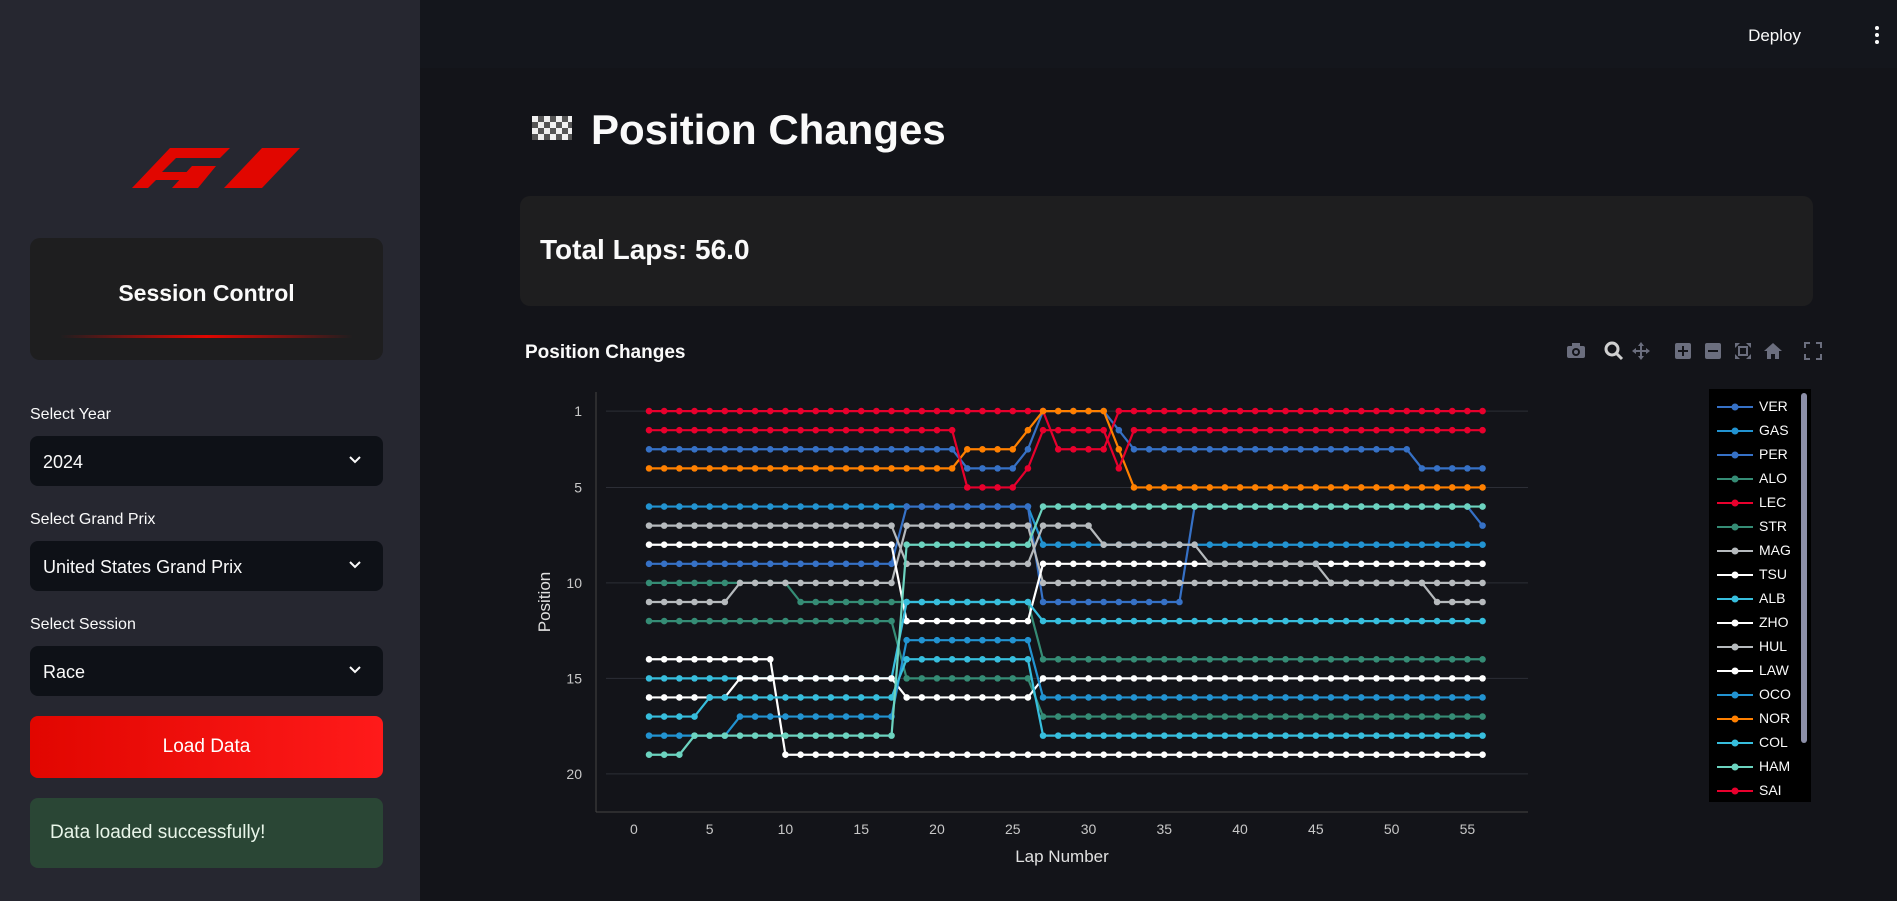 Image resolution: width=1897 pixels, height=901 pixels. Describe the element at coordinates (1755, 743) in the screenshot. I see `legend-item-col: COL` at that location.